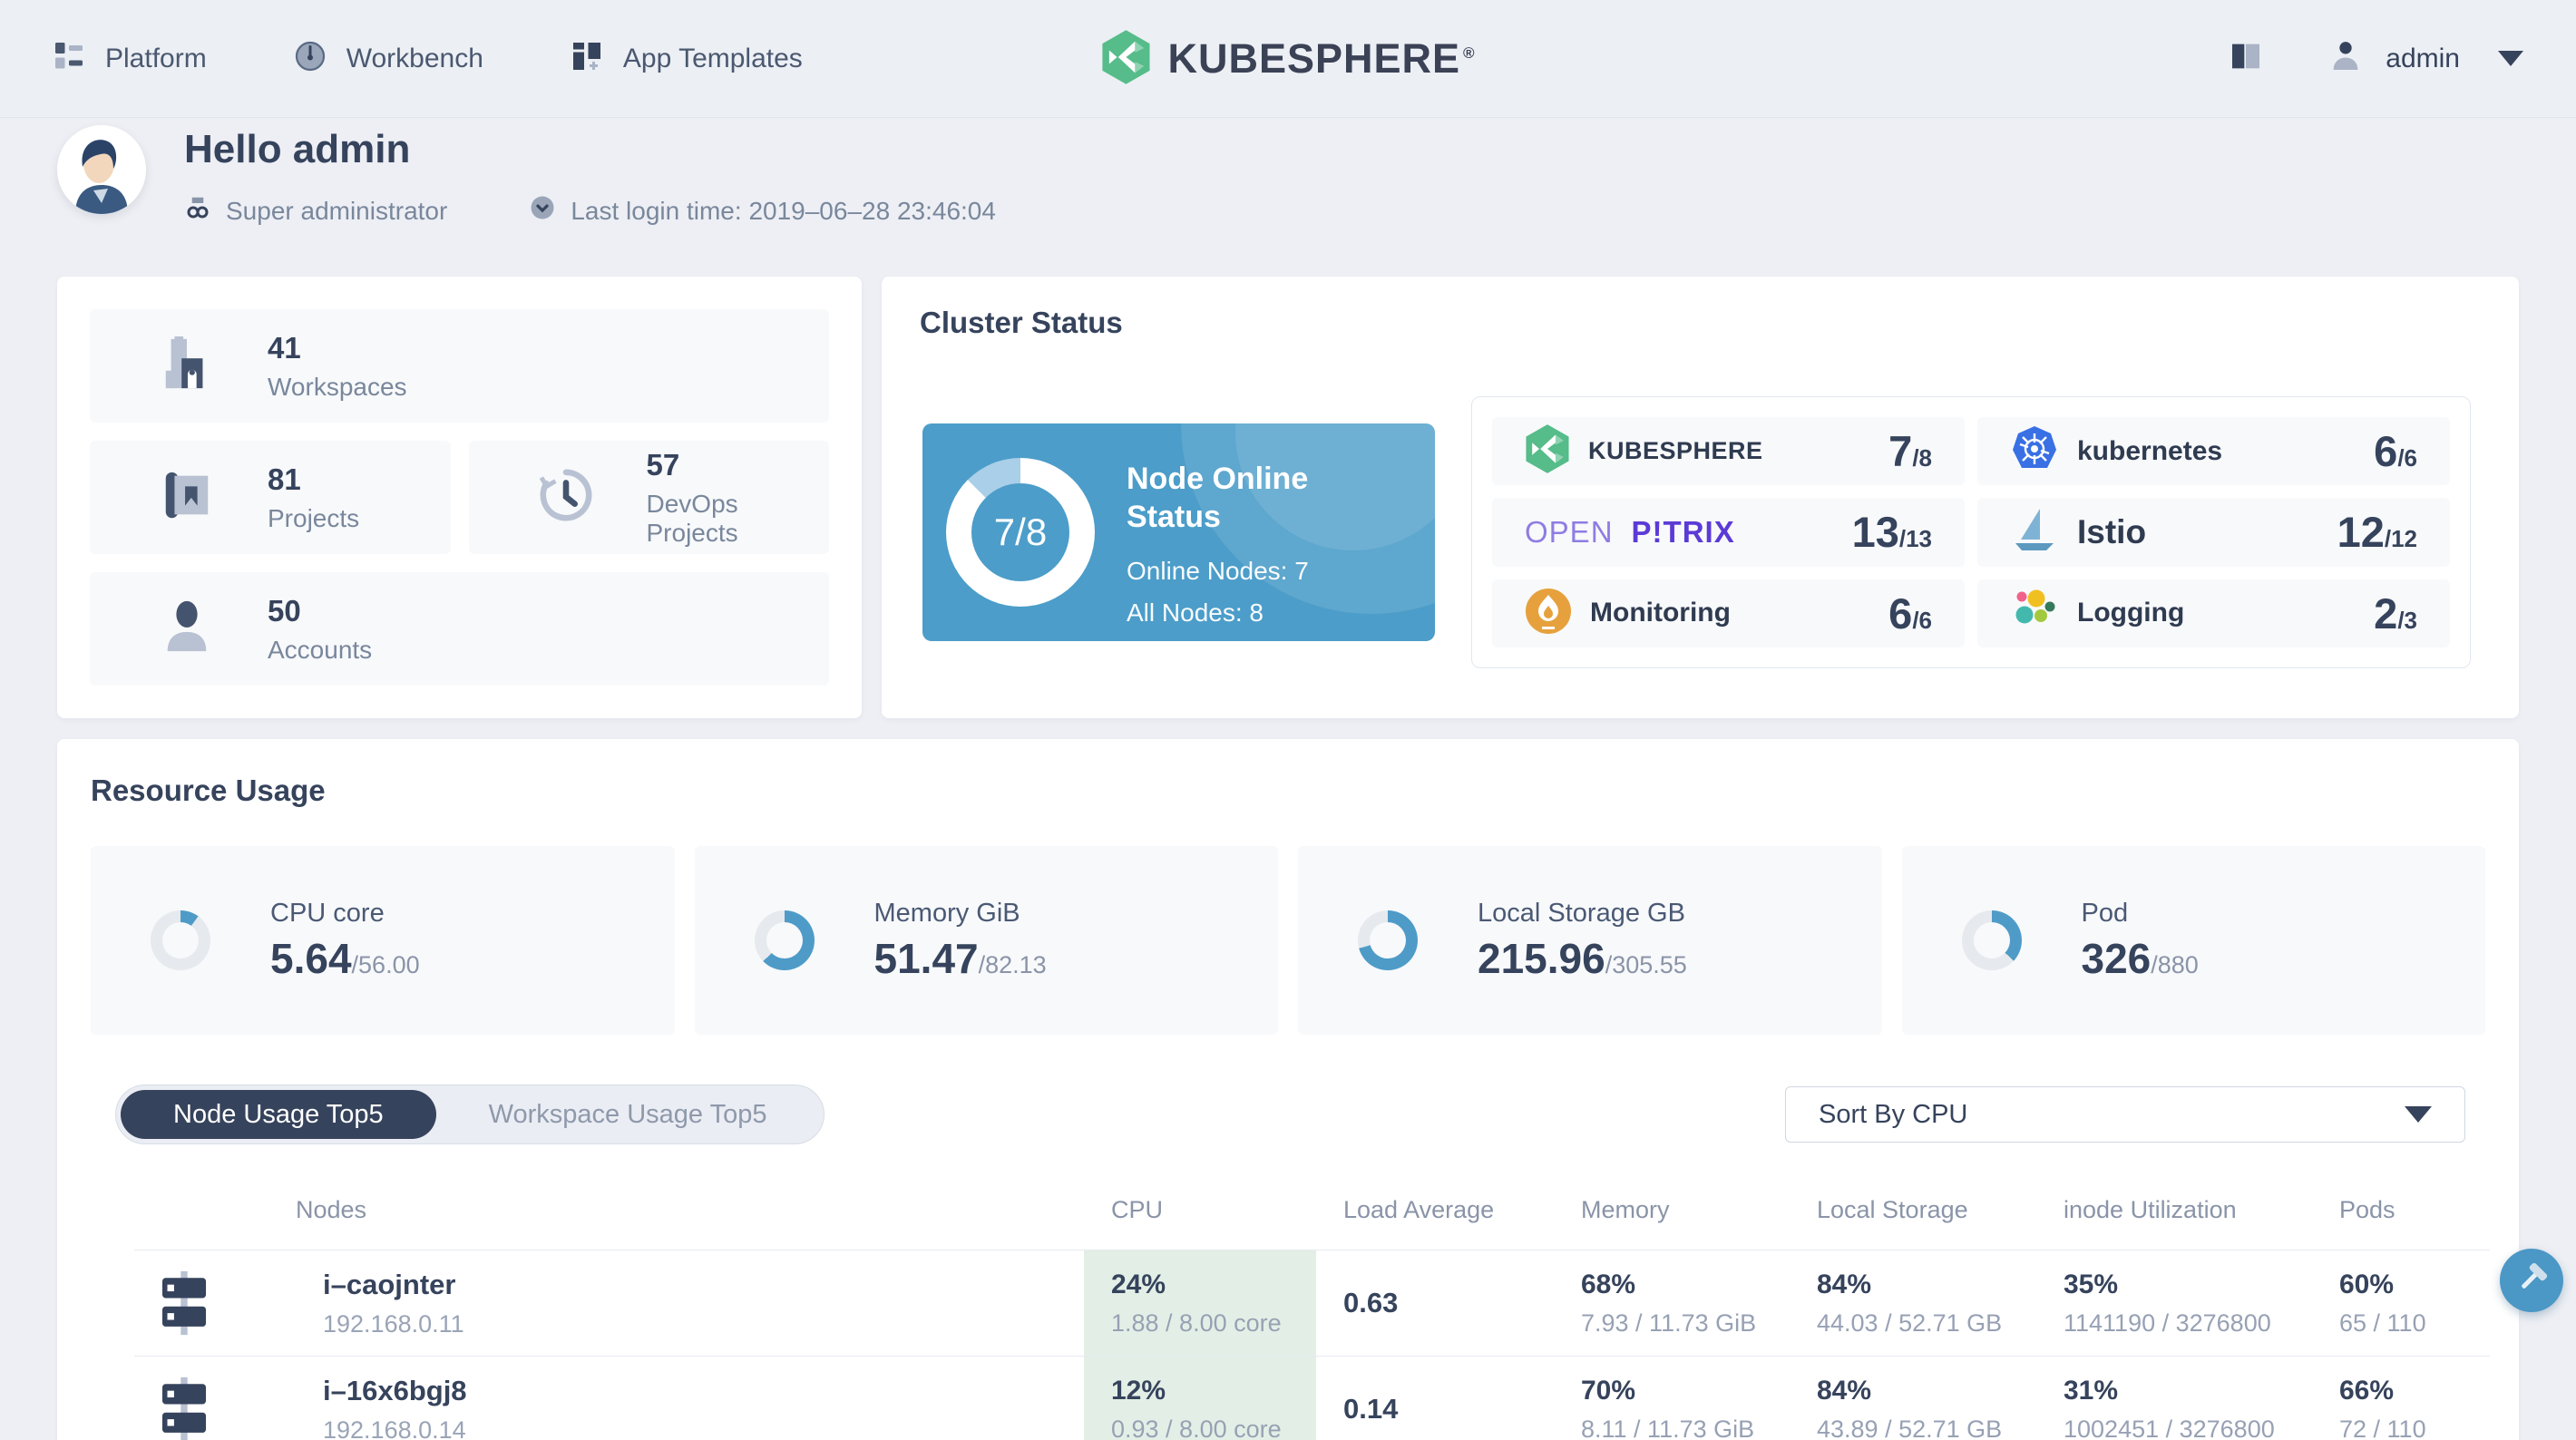 The image size is (2576, 1440). Describe the element at coordinates (1646, 964) in the screenshot. I see `metric-total: /305.55` at that location.